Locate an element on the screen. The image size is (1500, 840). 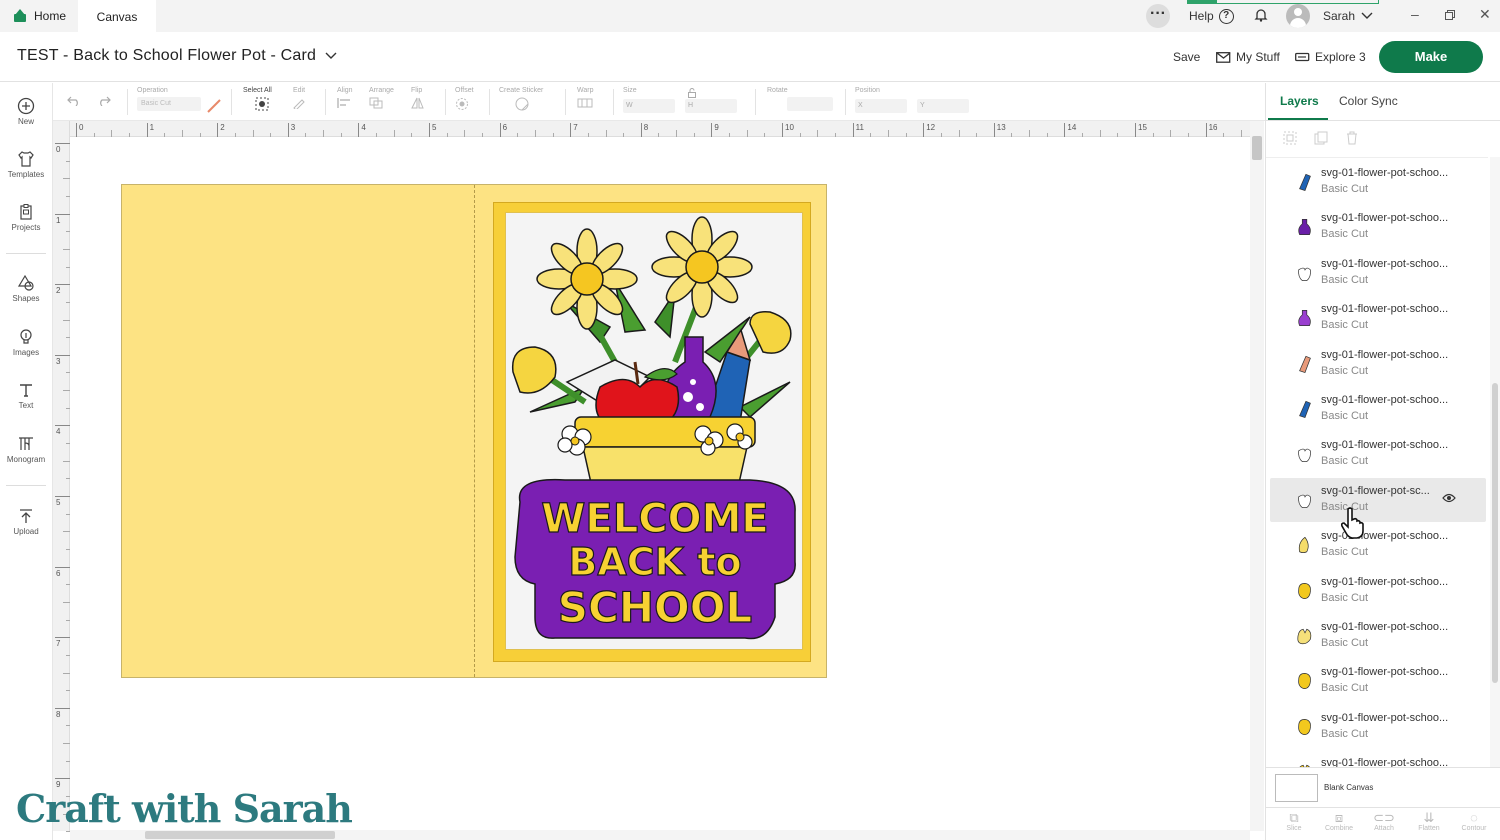
undo-icon is located at coordinates (74, 101).